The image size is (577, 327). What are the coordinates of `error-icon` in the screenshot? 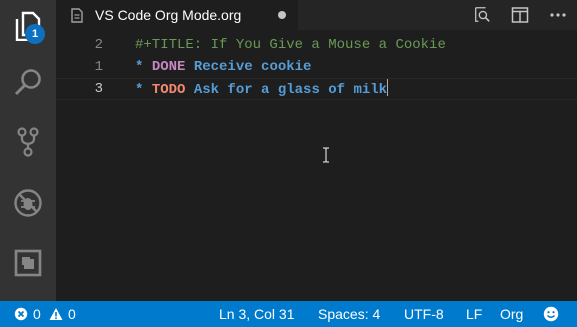 It's located at (21, 314).